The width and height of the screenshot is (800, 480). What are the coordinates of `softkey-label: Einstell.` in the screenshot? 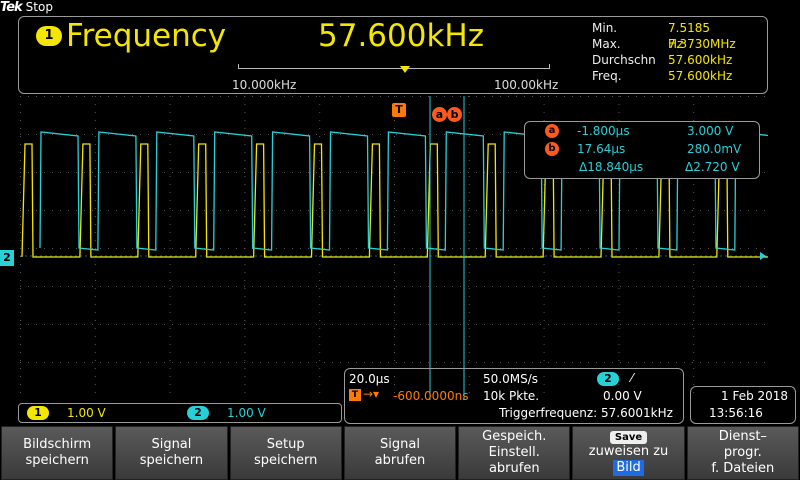 It's located at (514, 452).